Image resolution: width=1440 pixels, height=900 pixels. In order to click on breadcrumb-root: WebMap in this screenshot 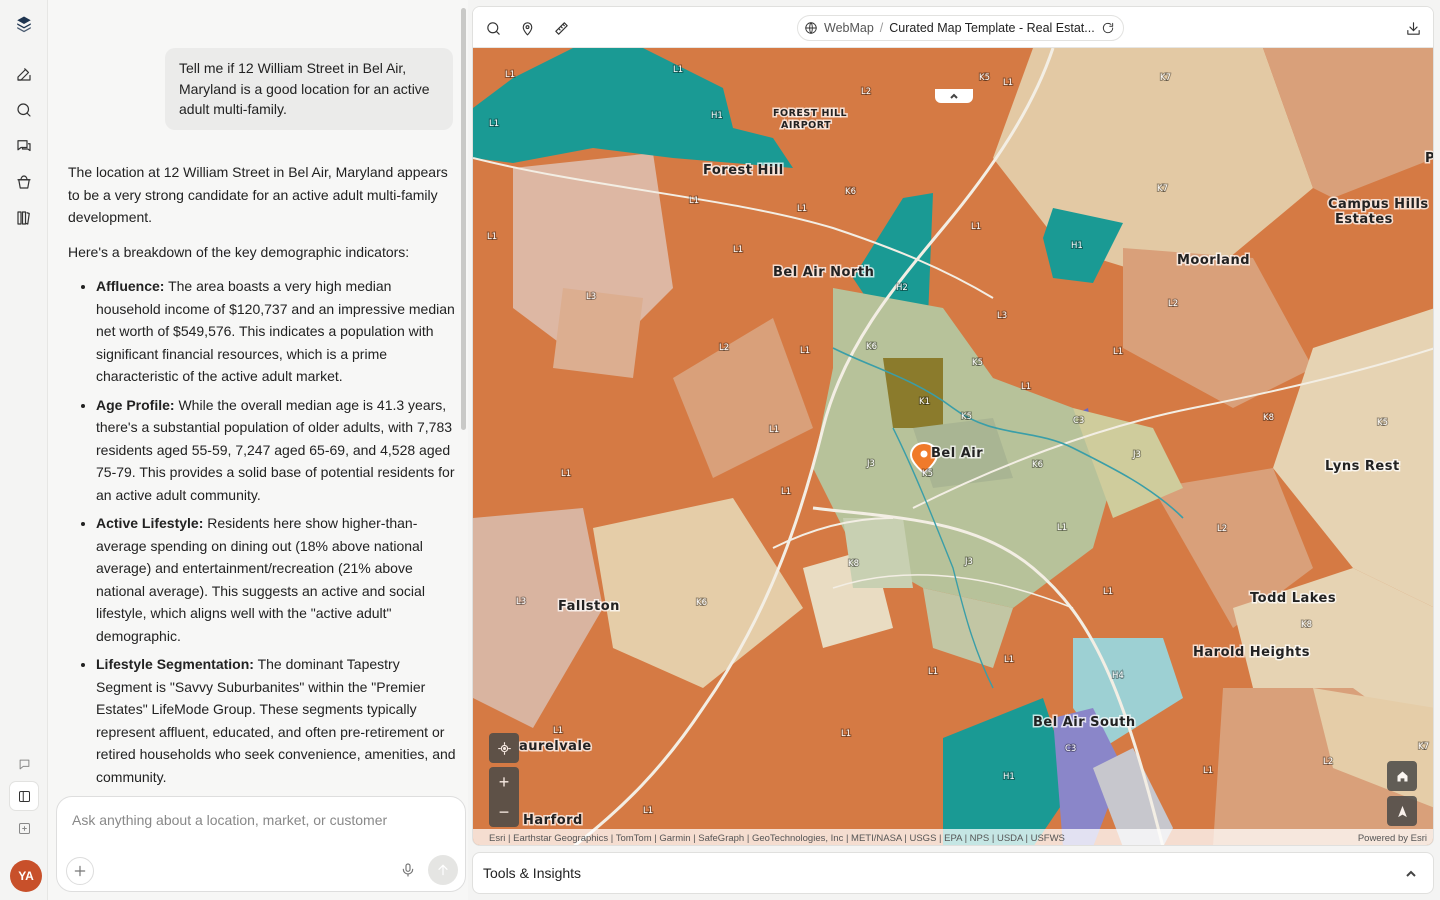, I will do `click(849, 28)`.